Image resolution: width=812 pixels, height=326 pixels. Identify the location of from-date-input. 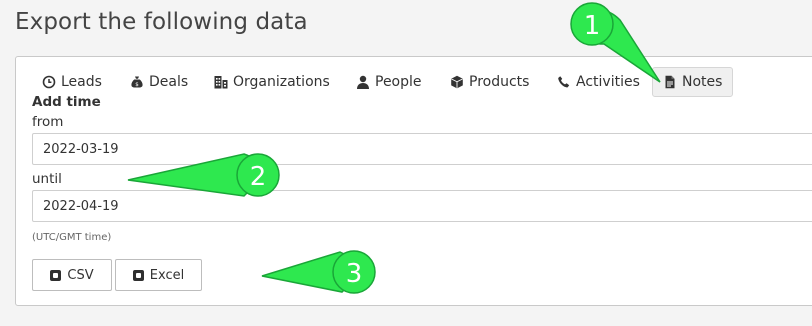
(422, 149).